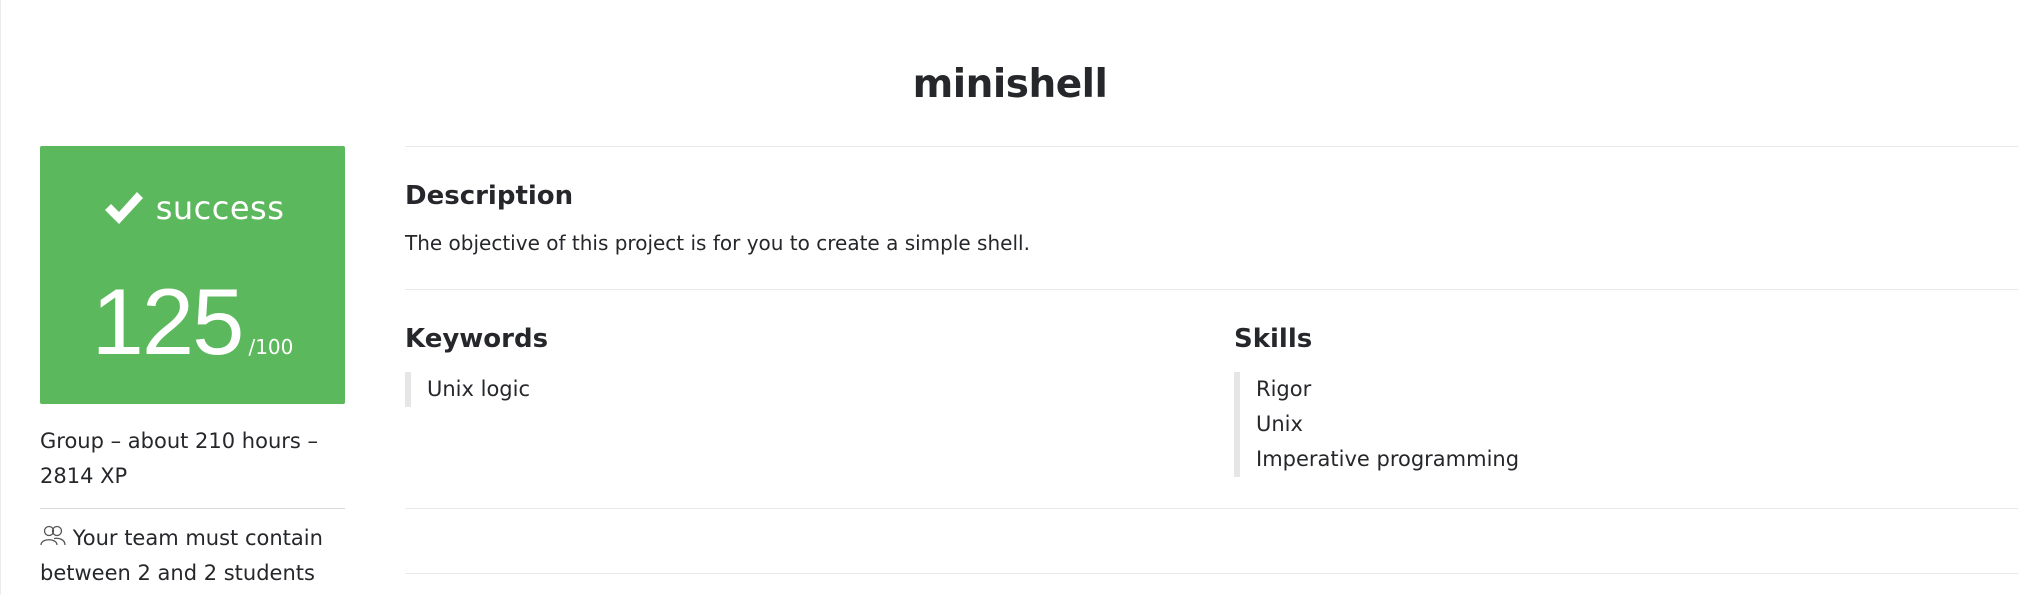 This screenshot has width=2018, height=595. Describe the element at coordinates (1388, 459) in the screenshot. I see `skill-item: Imperative programming` at that location.